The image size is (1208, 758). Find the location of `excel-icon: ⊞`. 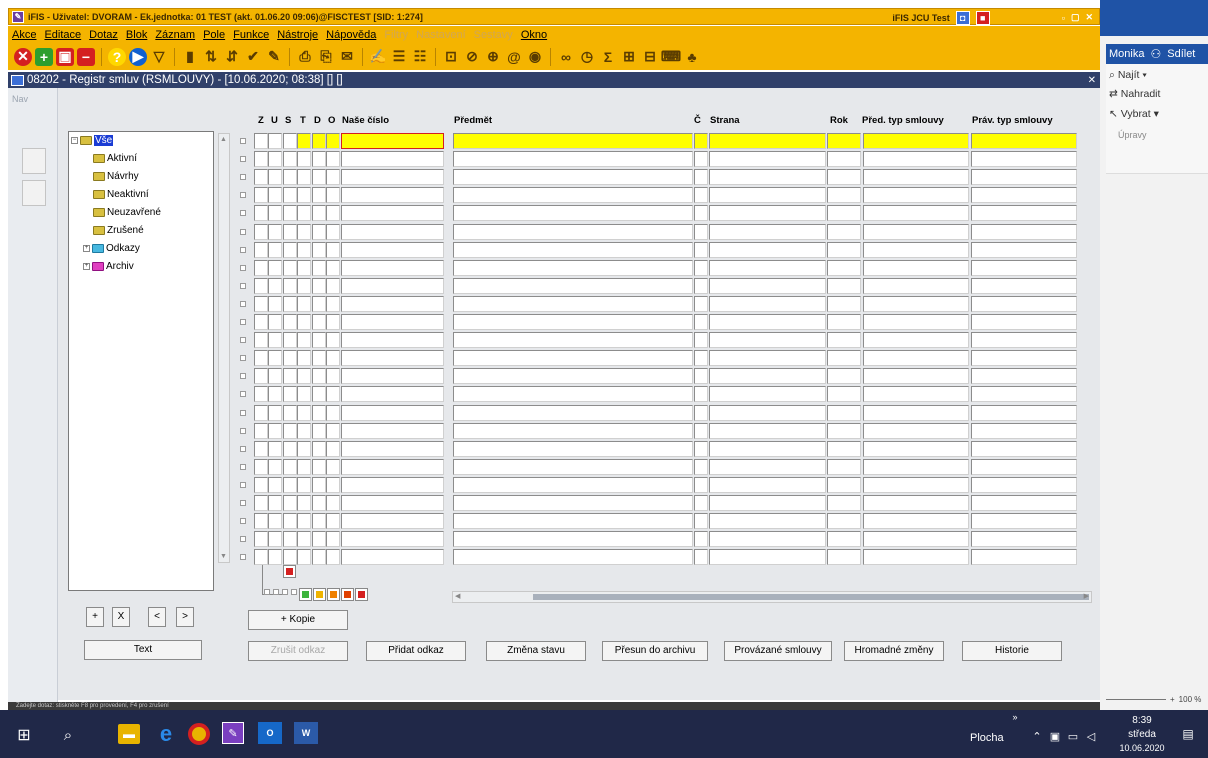

excel-icon: ⊞ is located at coordinates (629, 57).